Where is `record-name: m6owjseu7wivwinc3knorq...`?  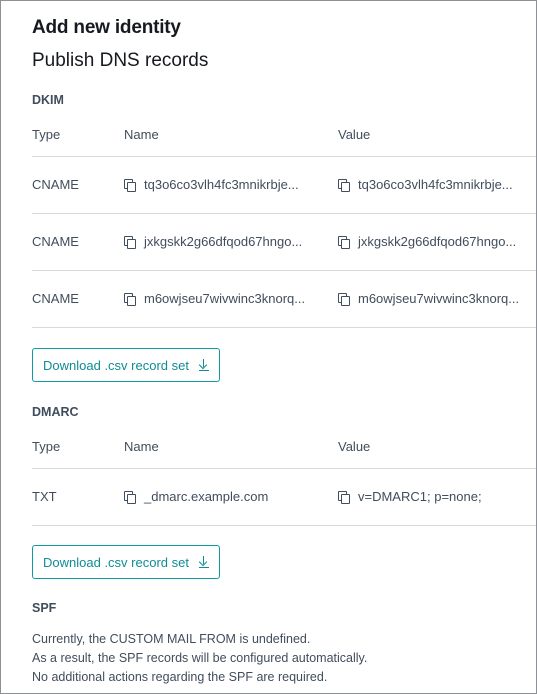 record-name: m6owjseu7wivwinc3knorq... is located at coordinates (214, 298).